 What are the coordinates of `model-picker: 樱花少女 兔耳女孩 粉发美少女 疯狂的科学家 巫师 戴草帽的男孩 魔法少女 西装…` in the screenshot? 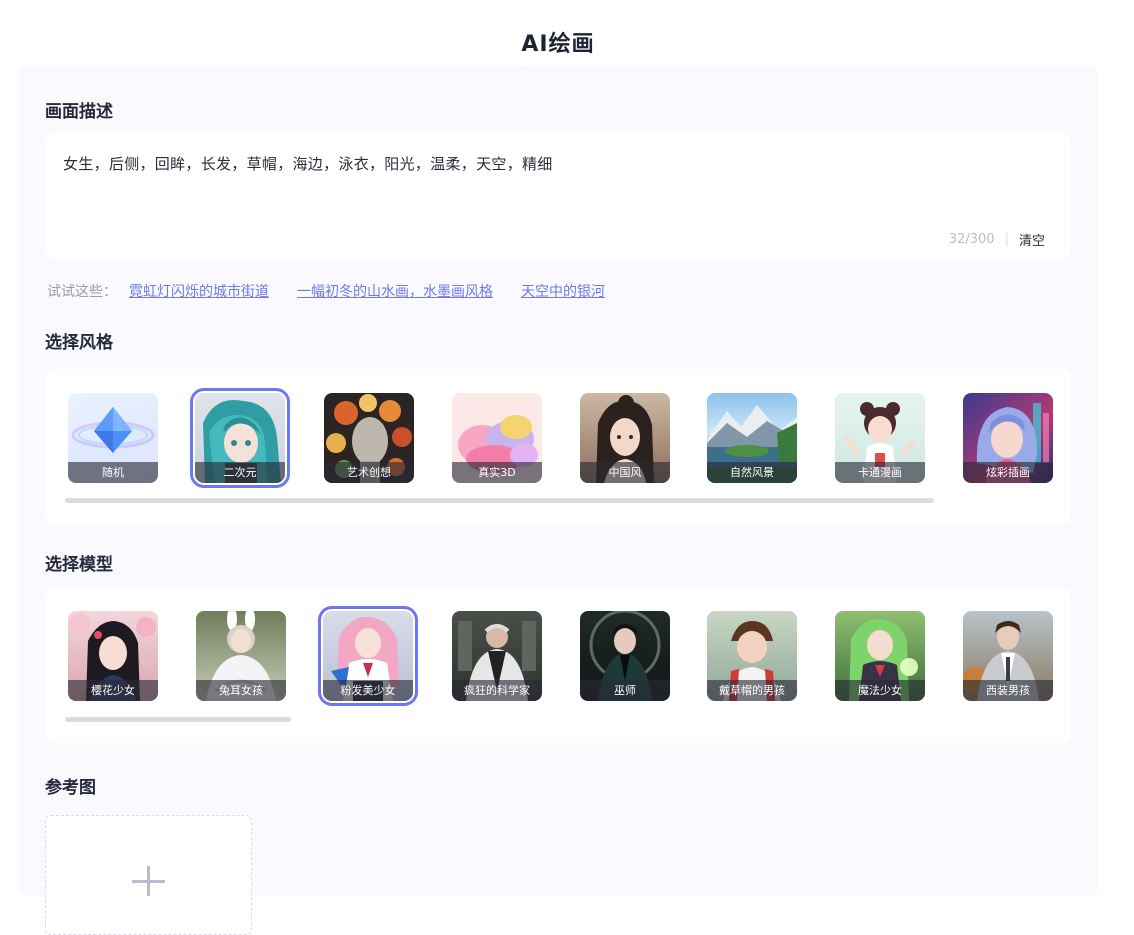 It's located at (558, 665).